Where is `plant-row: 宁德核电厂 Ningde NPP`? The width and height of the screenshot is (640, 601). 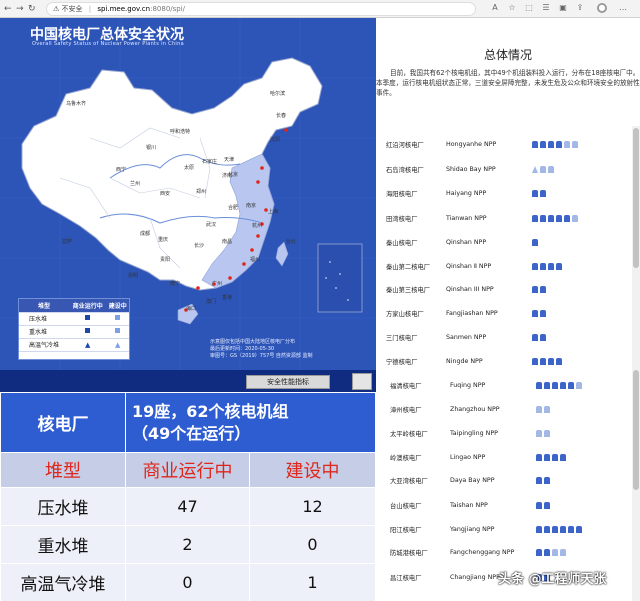
plant-row: 宁德核电厂 Ningde NPP is located at coordinates (474, 361).